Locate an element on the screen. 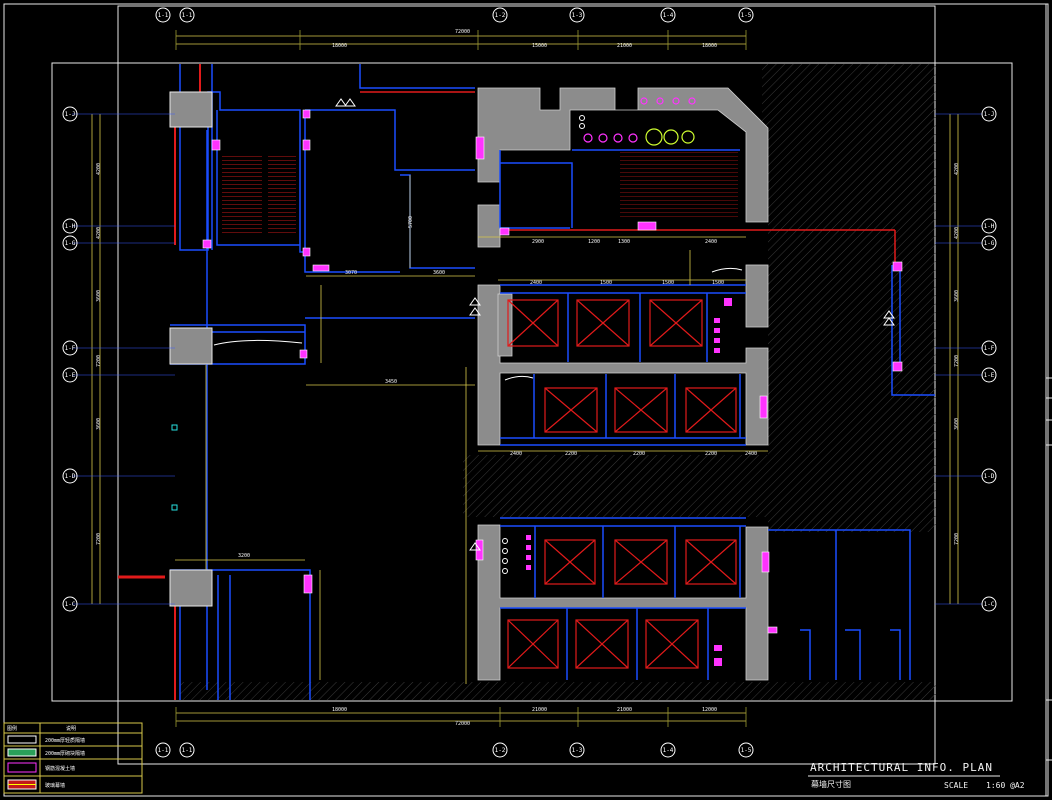 This screenshot has height=800, width=1052. bubble-bottom-6: 1-5 is located at coordinates (746, 750).